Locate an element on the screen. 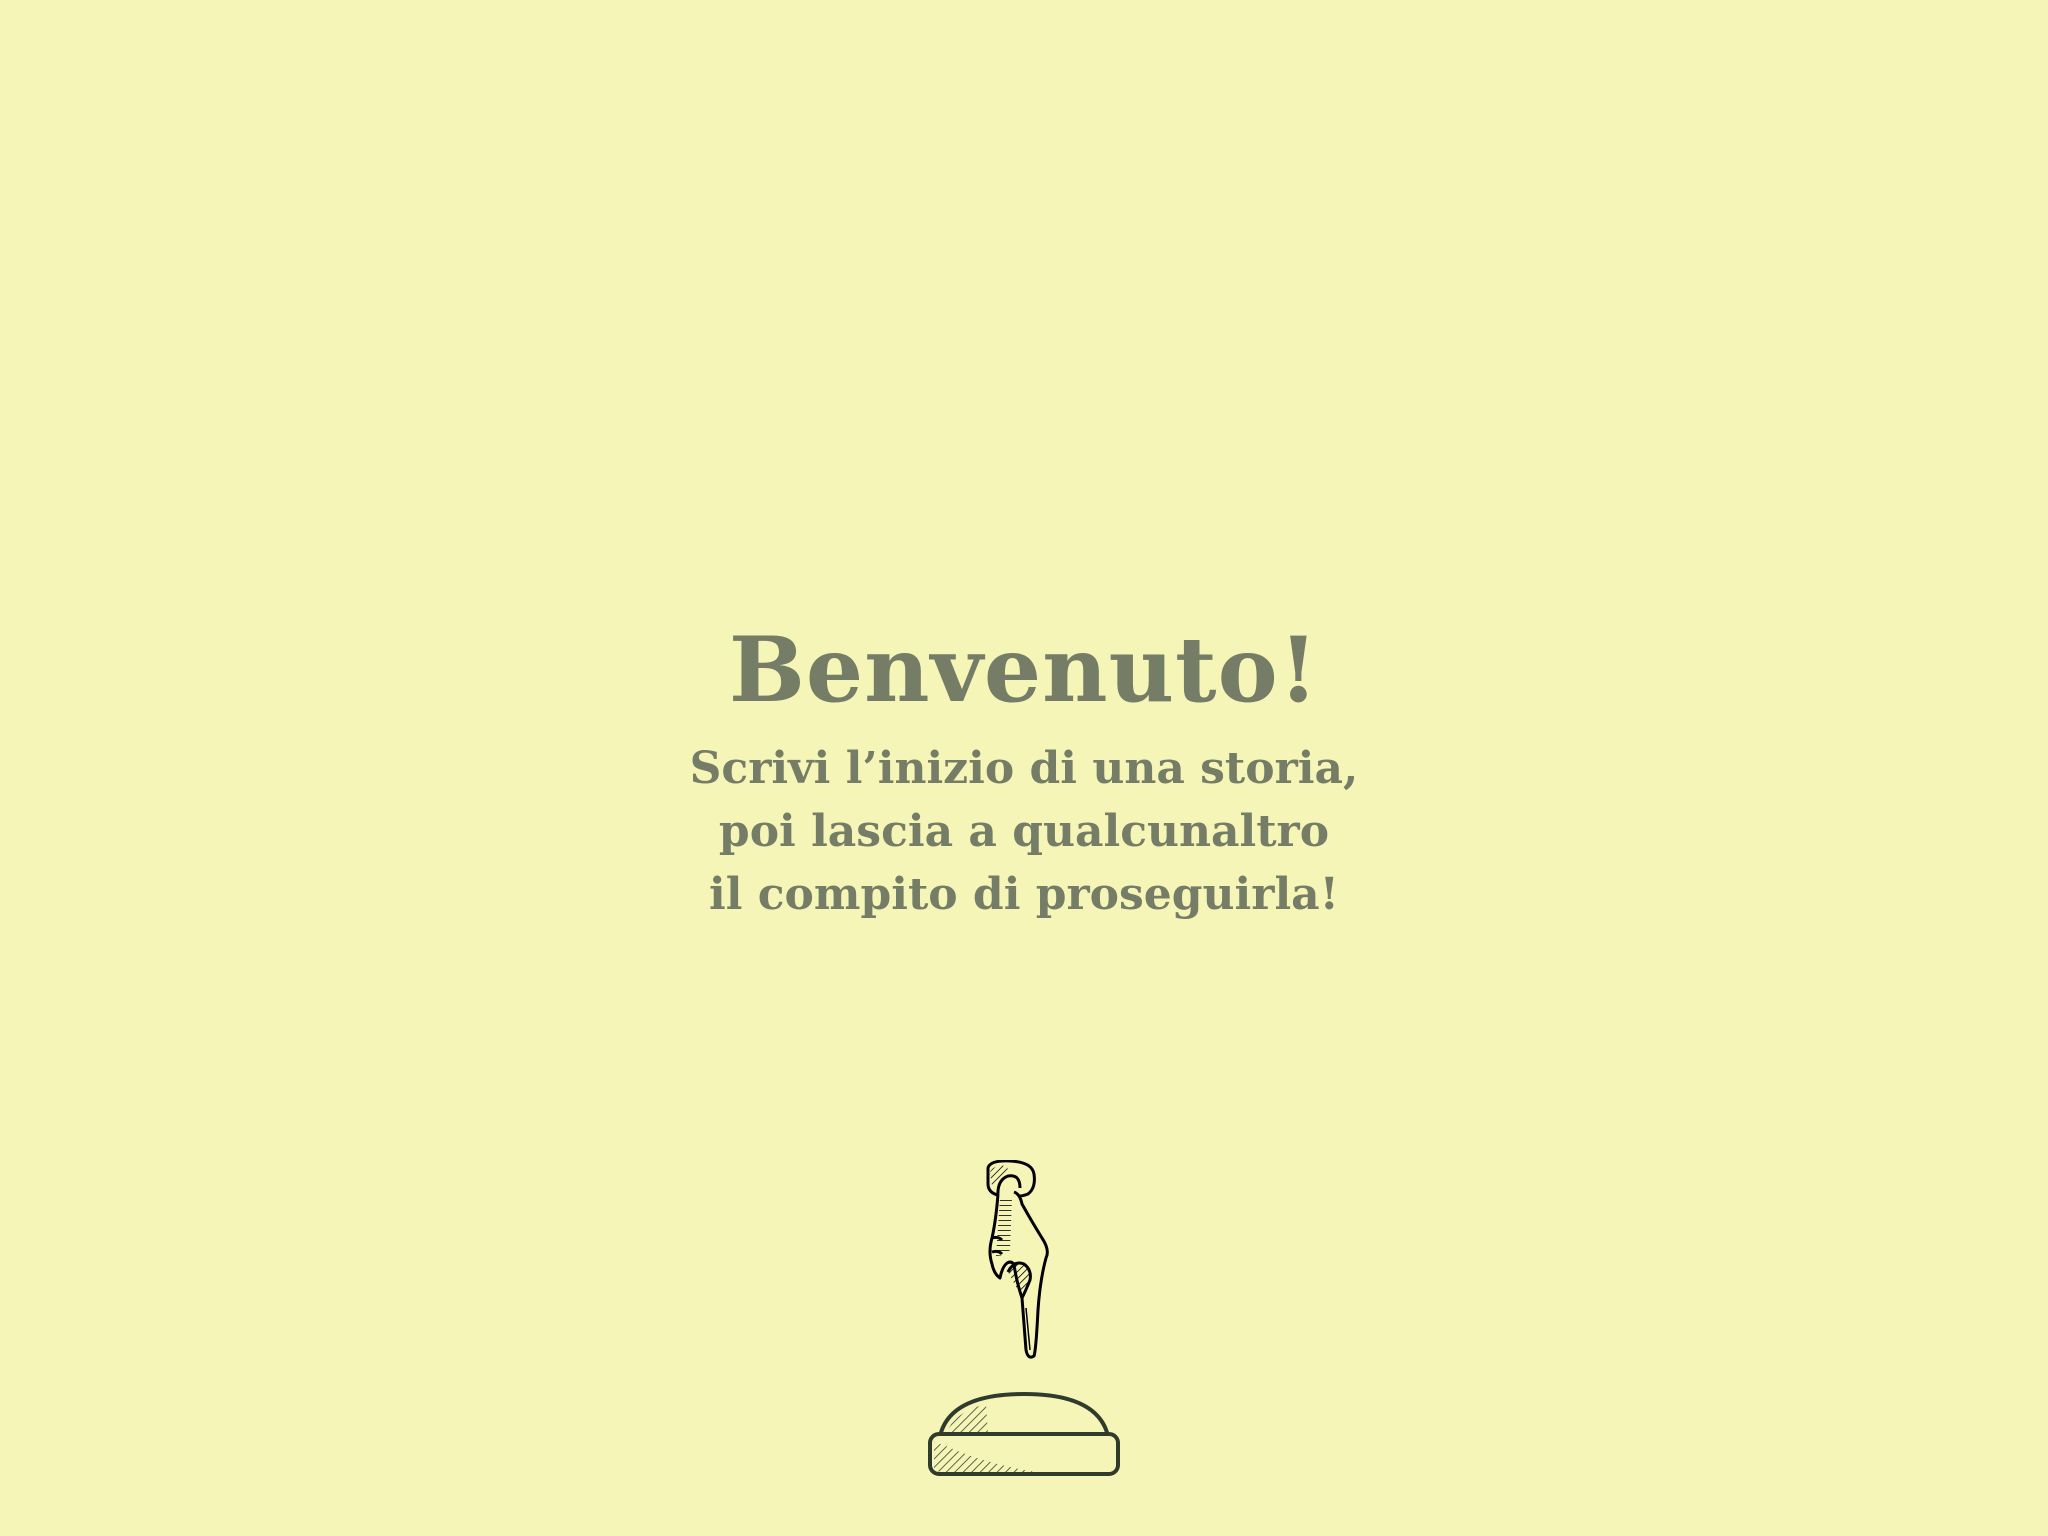 This screenshot has width=2048, height=1536. subtitle-line-2: poi lascia a qualcunaltro is located at coordinates (1024, 831).